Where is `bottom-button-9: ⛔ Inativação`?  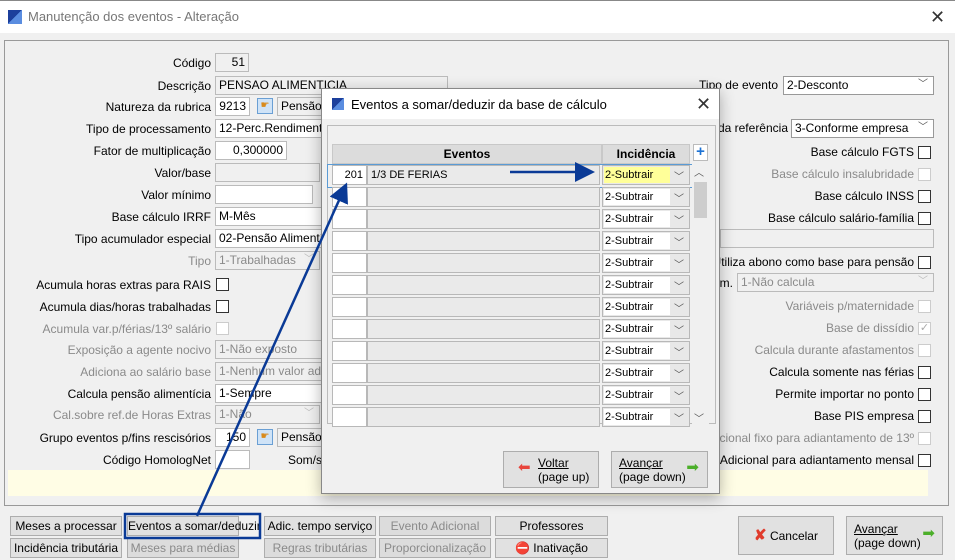
bottom-button-9: ⛔ Inativação is located at coordinates (551, 548).